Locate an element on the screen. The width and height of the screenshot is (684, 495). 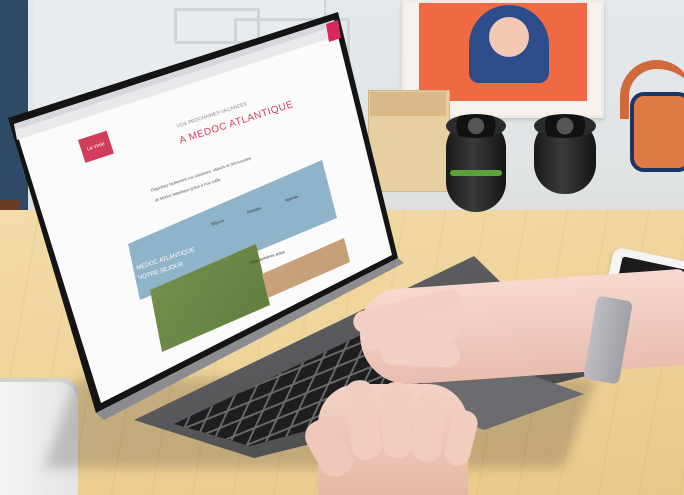
site-logo: La Virée is located at coordinates (96, 146).